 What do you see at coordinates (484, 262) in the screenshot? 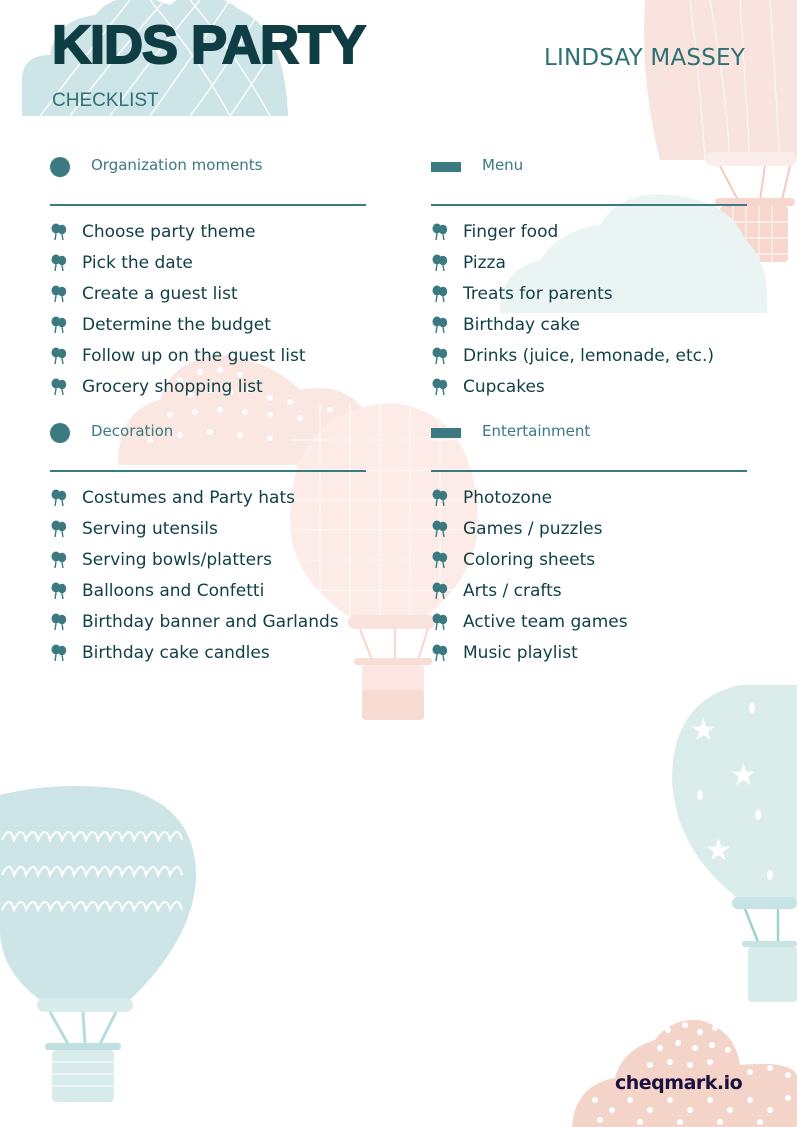
I see `checklist-item-label: Pizza` at bounding box center [484, 262].